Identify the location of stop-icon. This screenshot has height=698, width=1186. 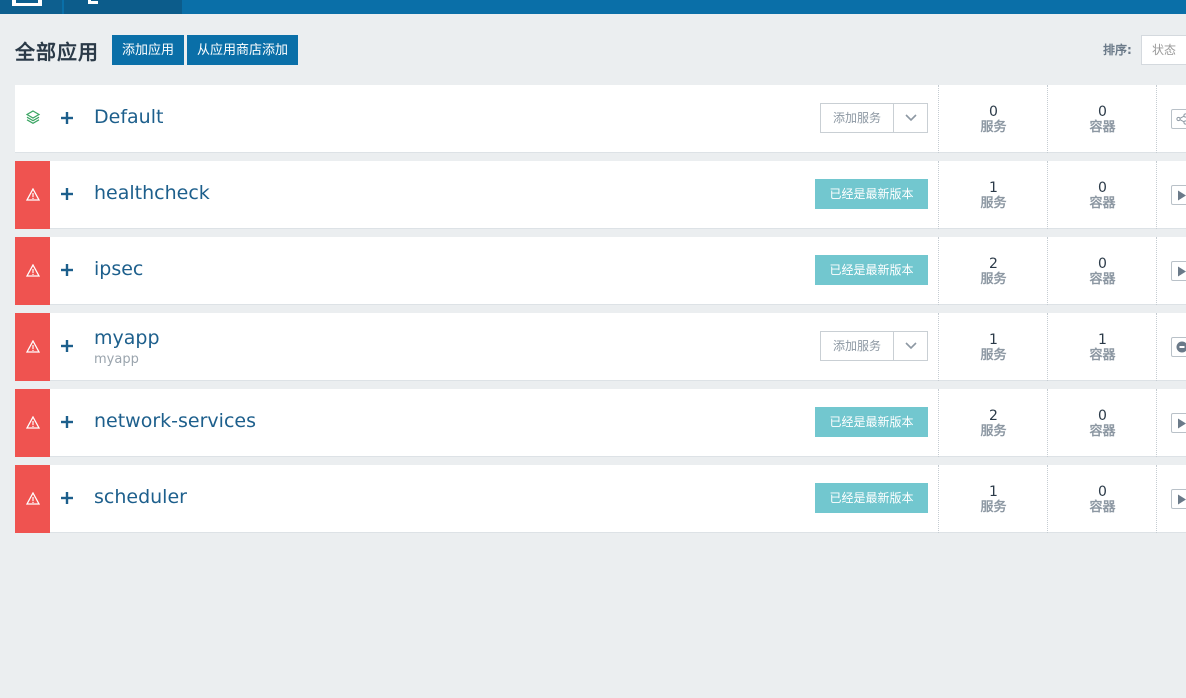
(1181, 347).